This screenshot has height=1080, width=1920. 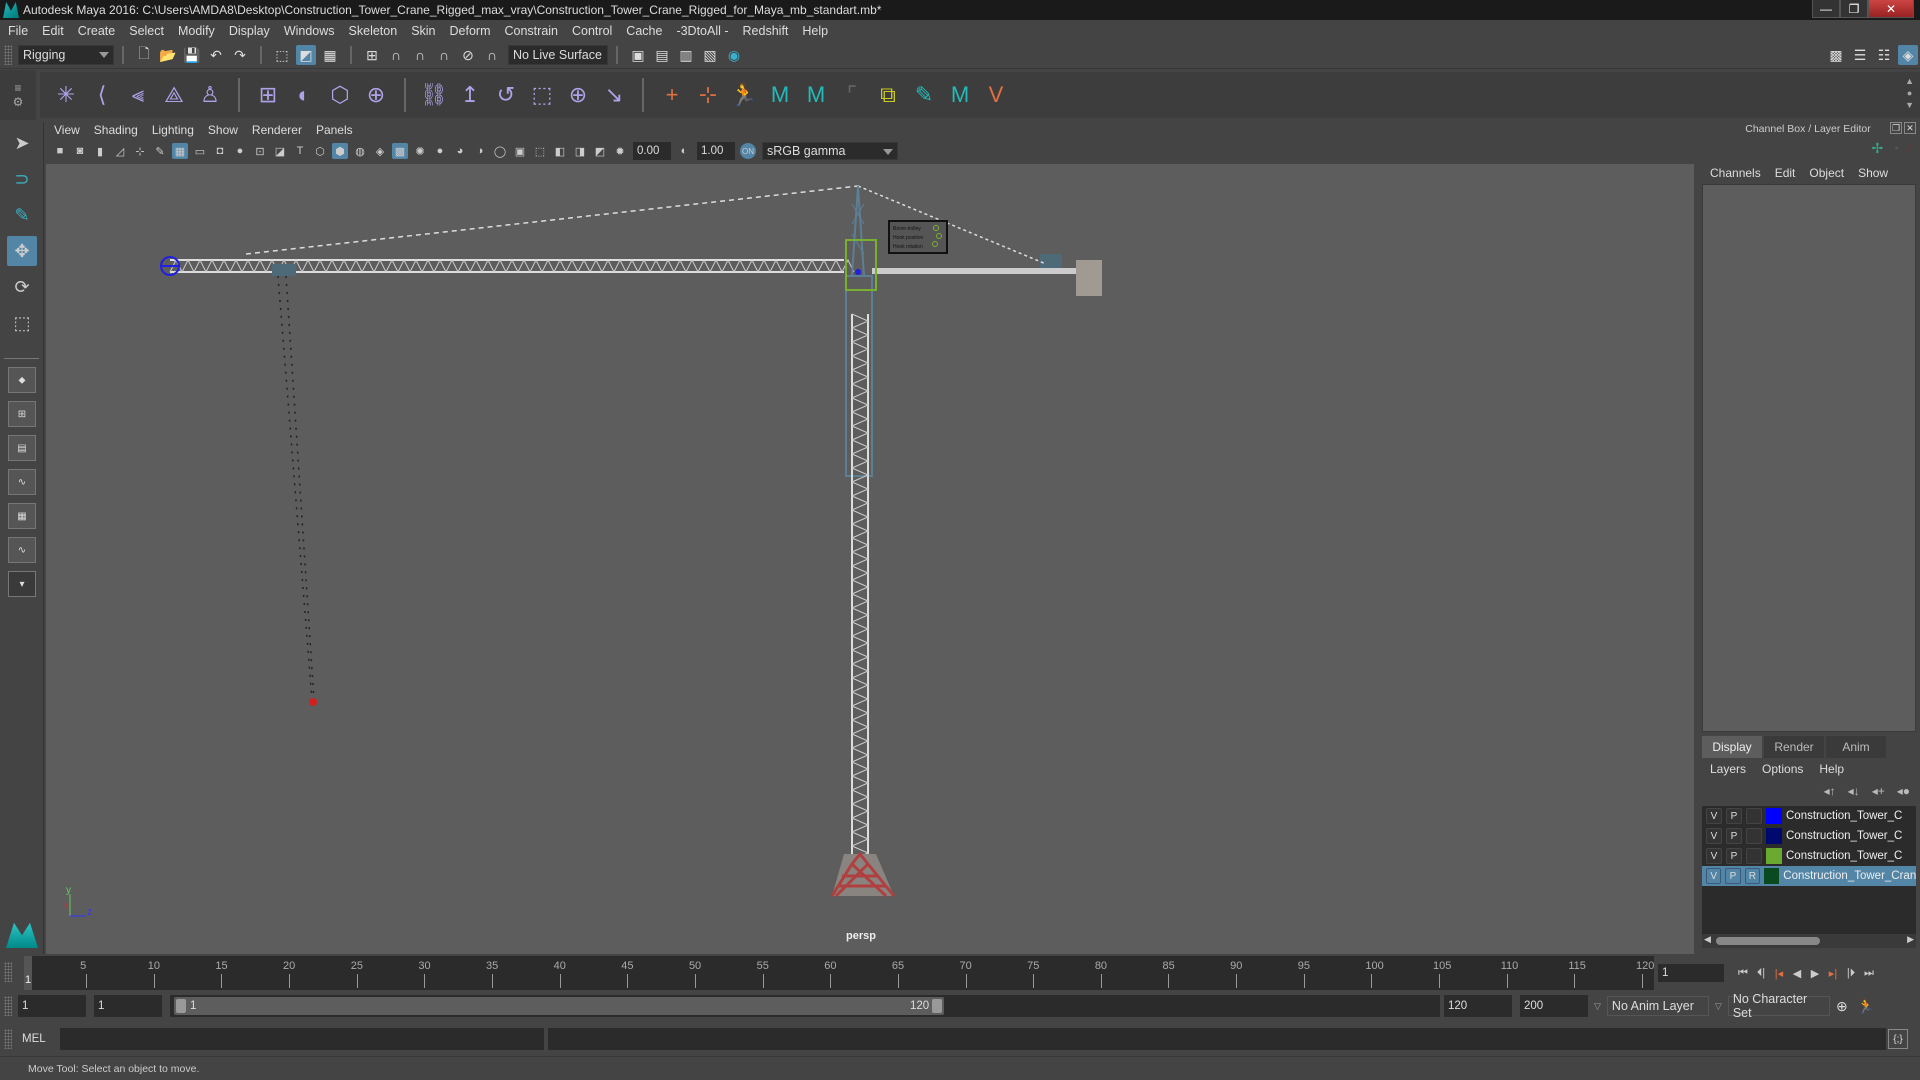 What do you see at coordinates (66, 95) in the screenshot?
I see `create-joints-icon: ✳` at bounding box center [66, 95].